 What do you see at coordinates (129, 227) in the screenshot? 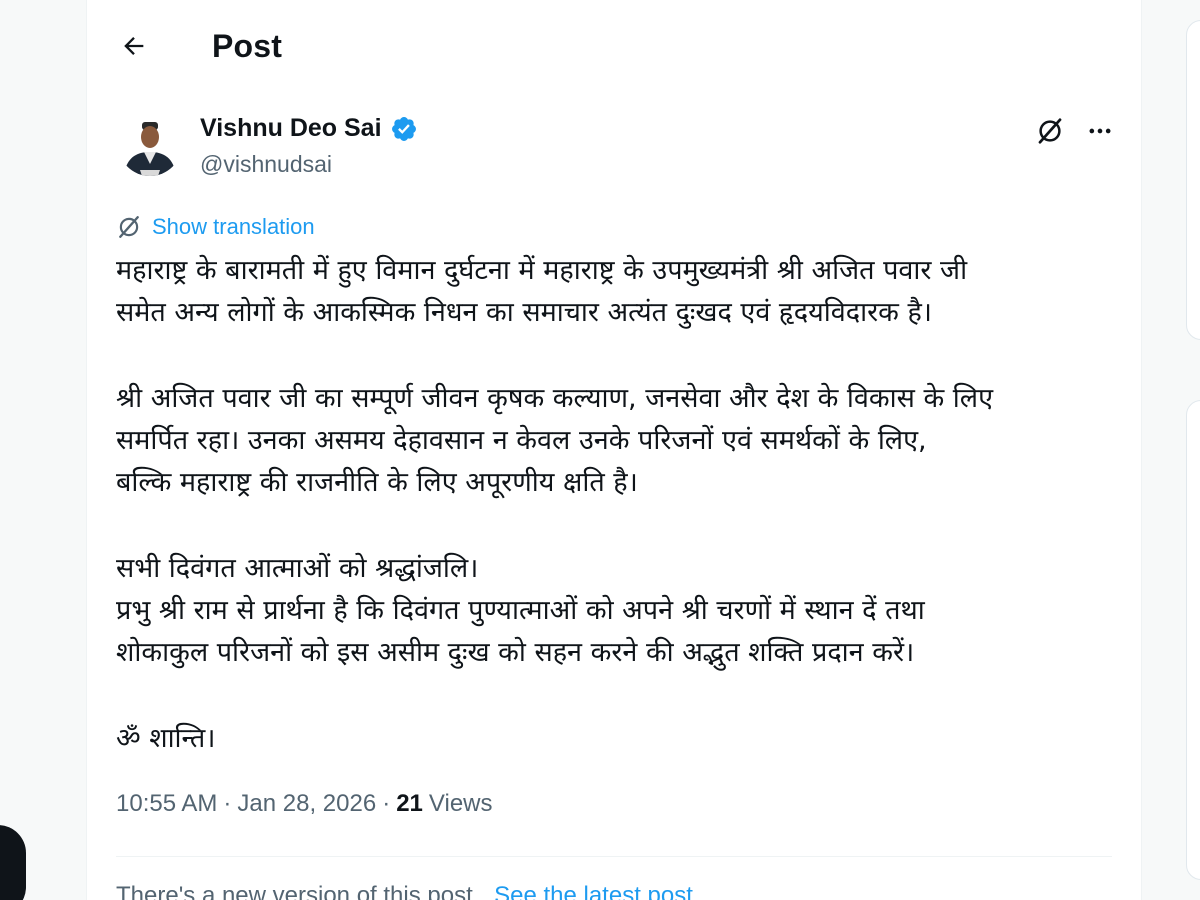
I see `translate-icon` at bounding box center [129, 227].